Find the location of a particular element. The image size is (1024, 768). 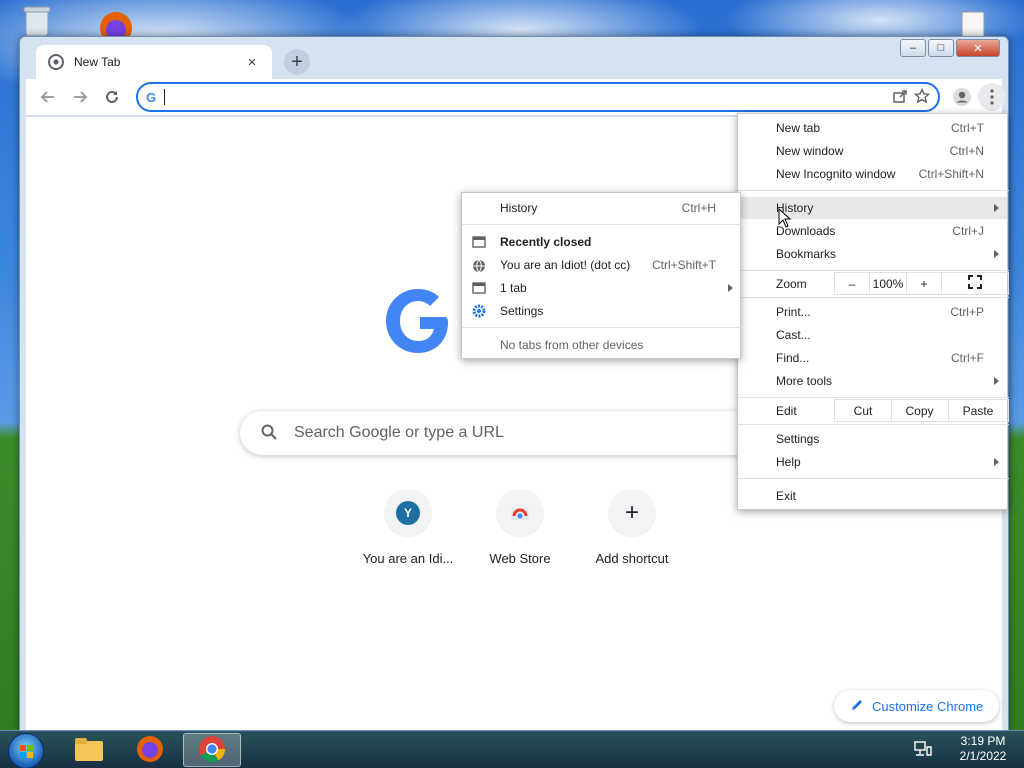

menu-item-edit: Edit is located at coordinates (806, 411).